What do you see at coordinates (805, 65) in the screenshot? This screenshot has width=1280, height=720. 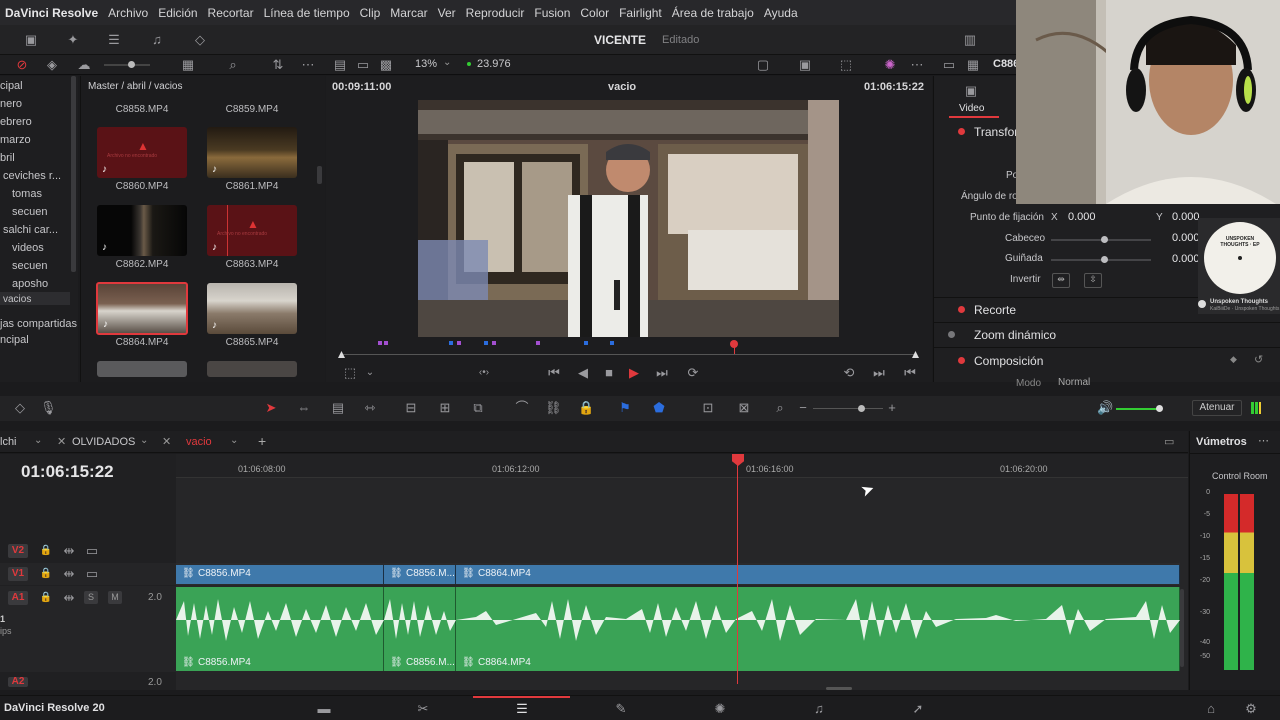 I see `overlay-icon: ▣` at bounding box center [805, 65].